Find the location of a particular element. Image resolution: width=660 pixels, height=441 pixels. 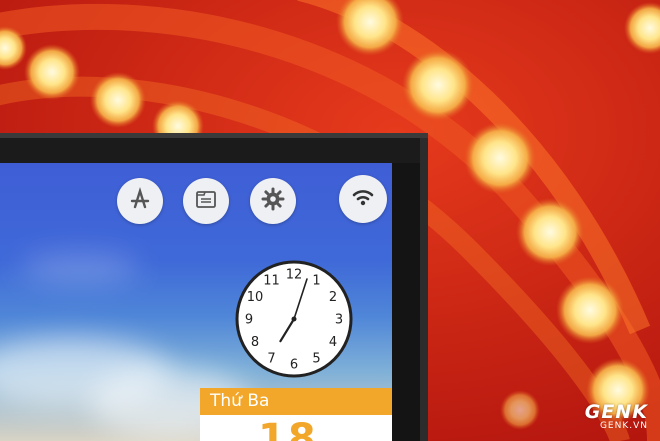

clock-numeral: 2 is located at coordinates (333, 297).